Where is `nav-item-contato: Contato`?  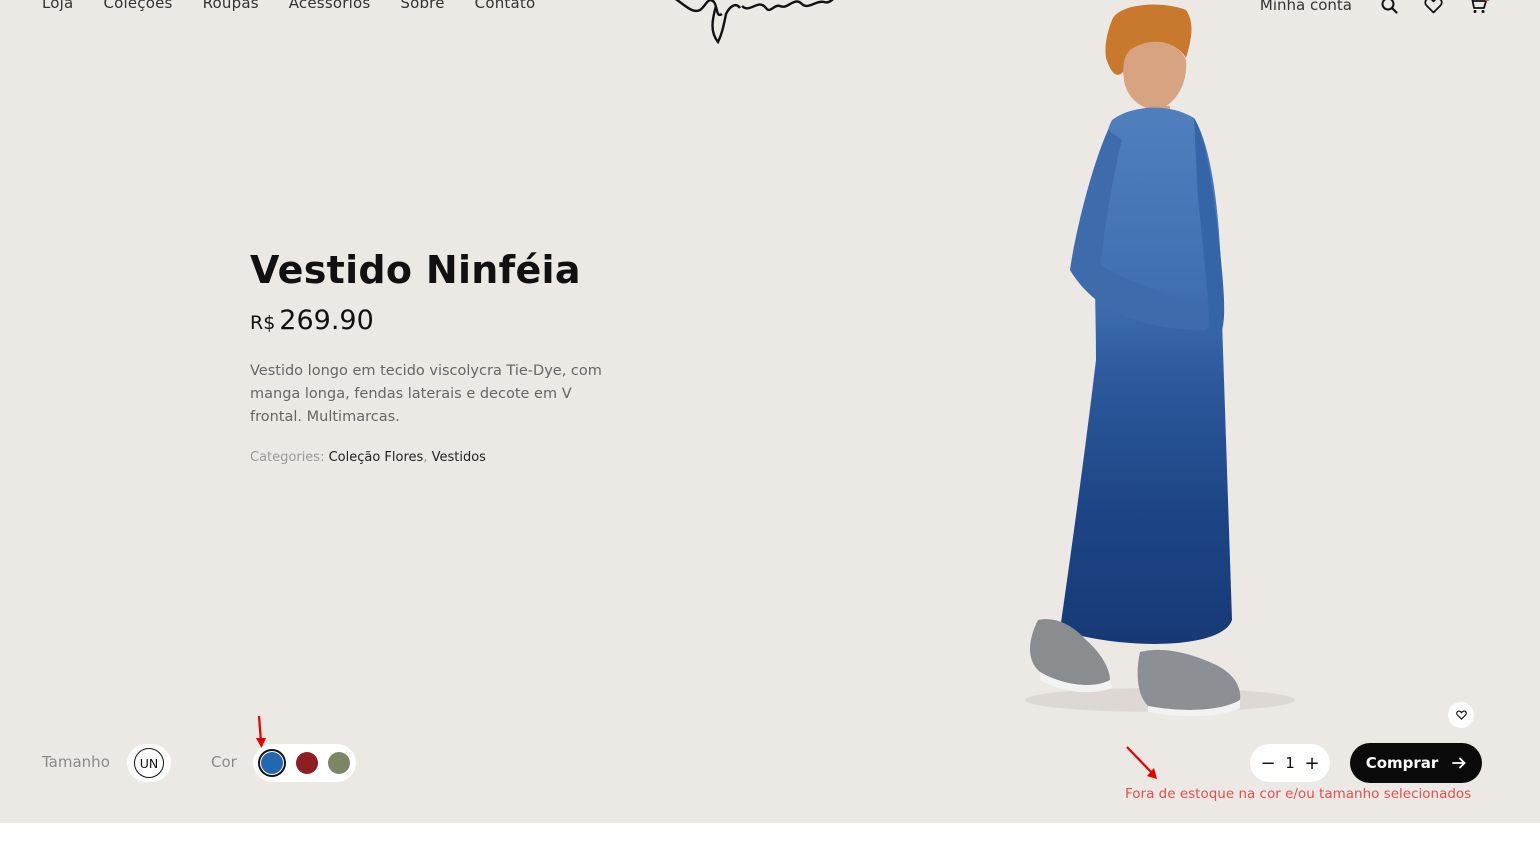
nav-item-contato: Contato is located at coordinates (505, 6).